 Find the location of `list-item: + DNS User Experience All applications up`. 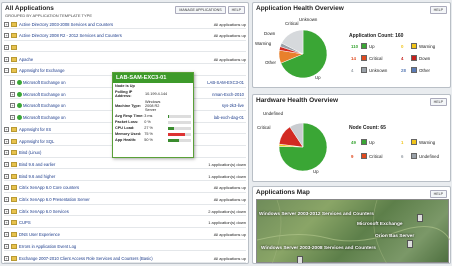

list-item: + DNS User Experience All applications up is located at coordinates (125, 235).